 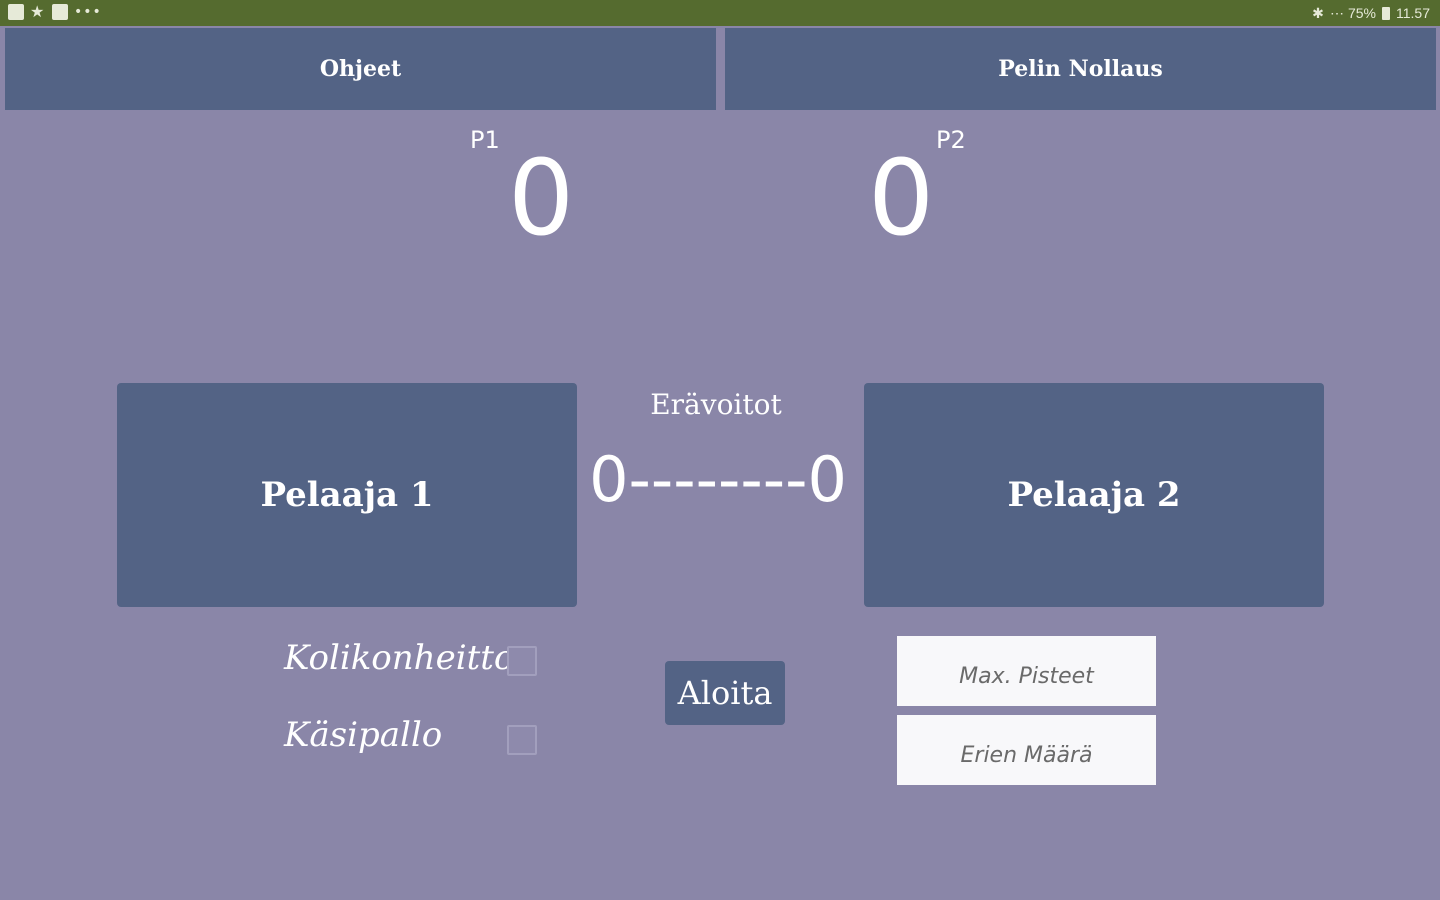 I want to click on gallery-icon, so click(x=16, y=12).